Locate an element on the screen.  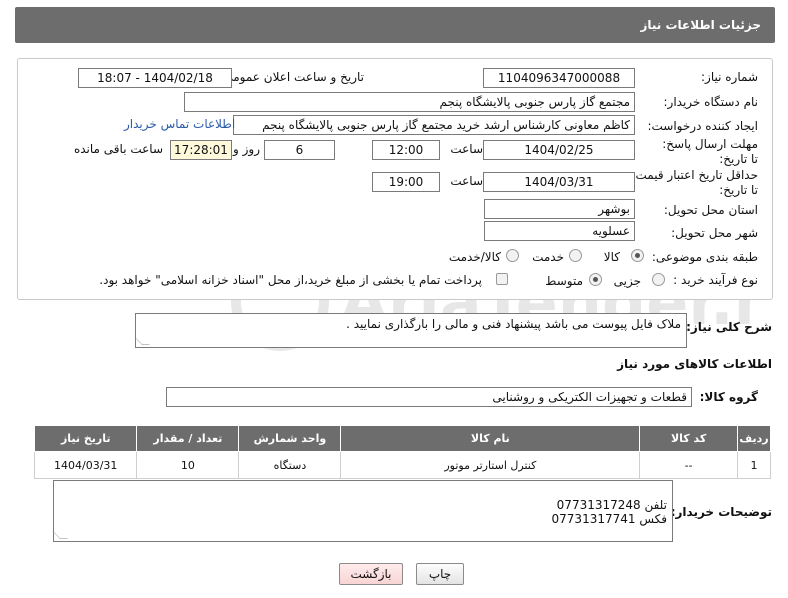
city-label: شهر محل تحویل: is located at coordinates (714, 233).